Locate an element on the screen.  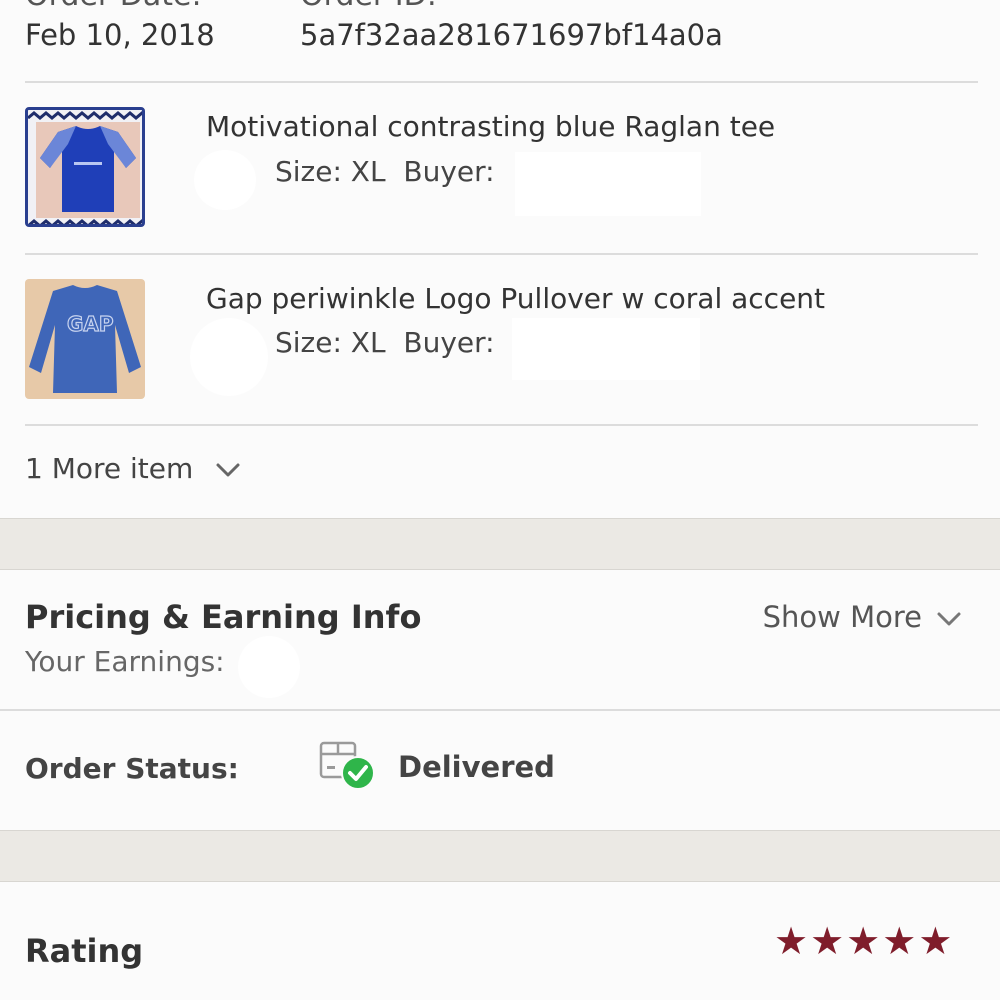
pricing-title: Pricing & Earning Info is located at coordinates (223, 617).